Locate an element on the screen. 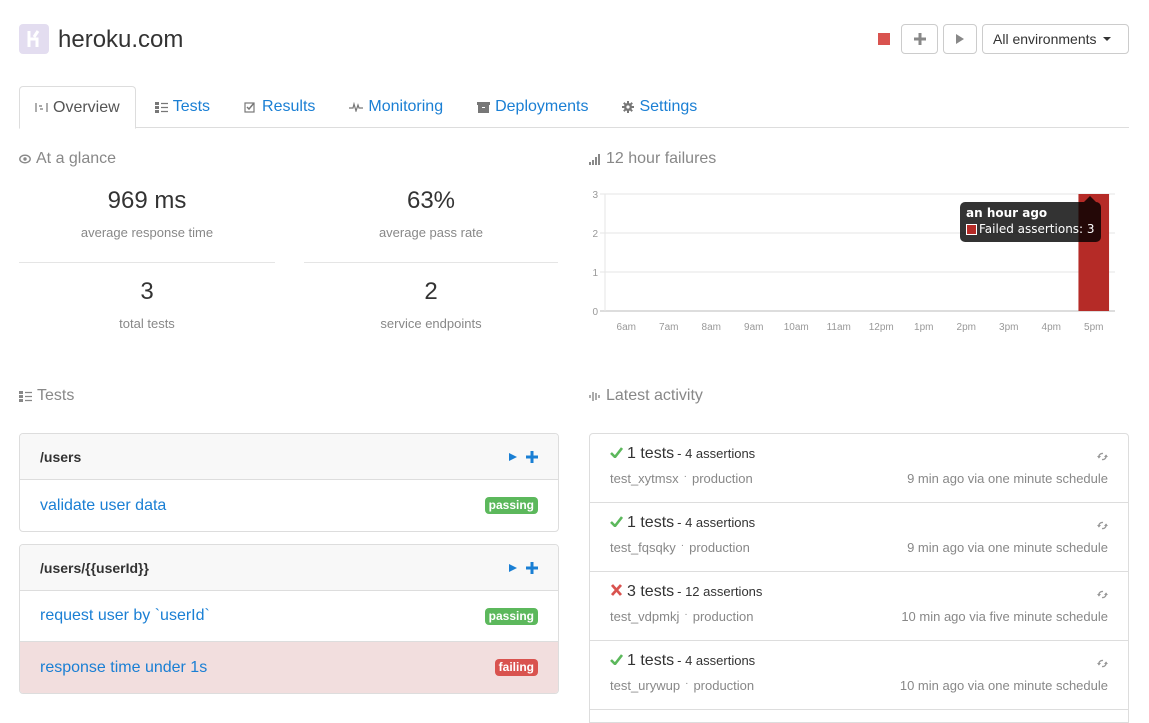  add-test-button is located at coordinates (919, 39).